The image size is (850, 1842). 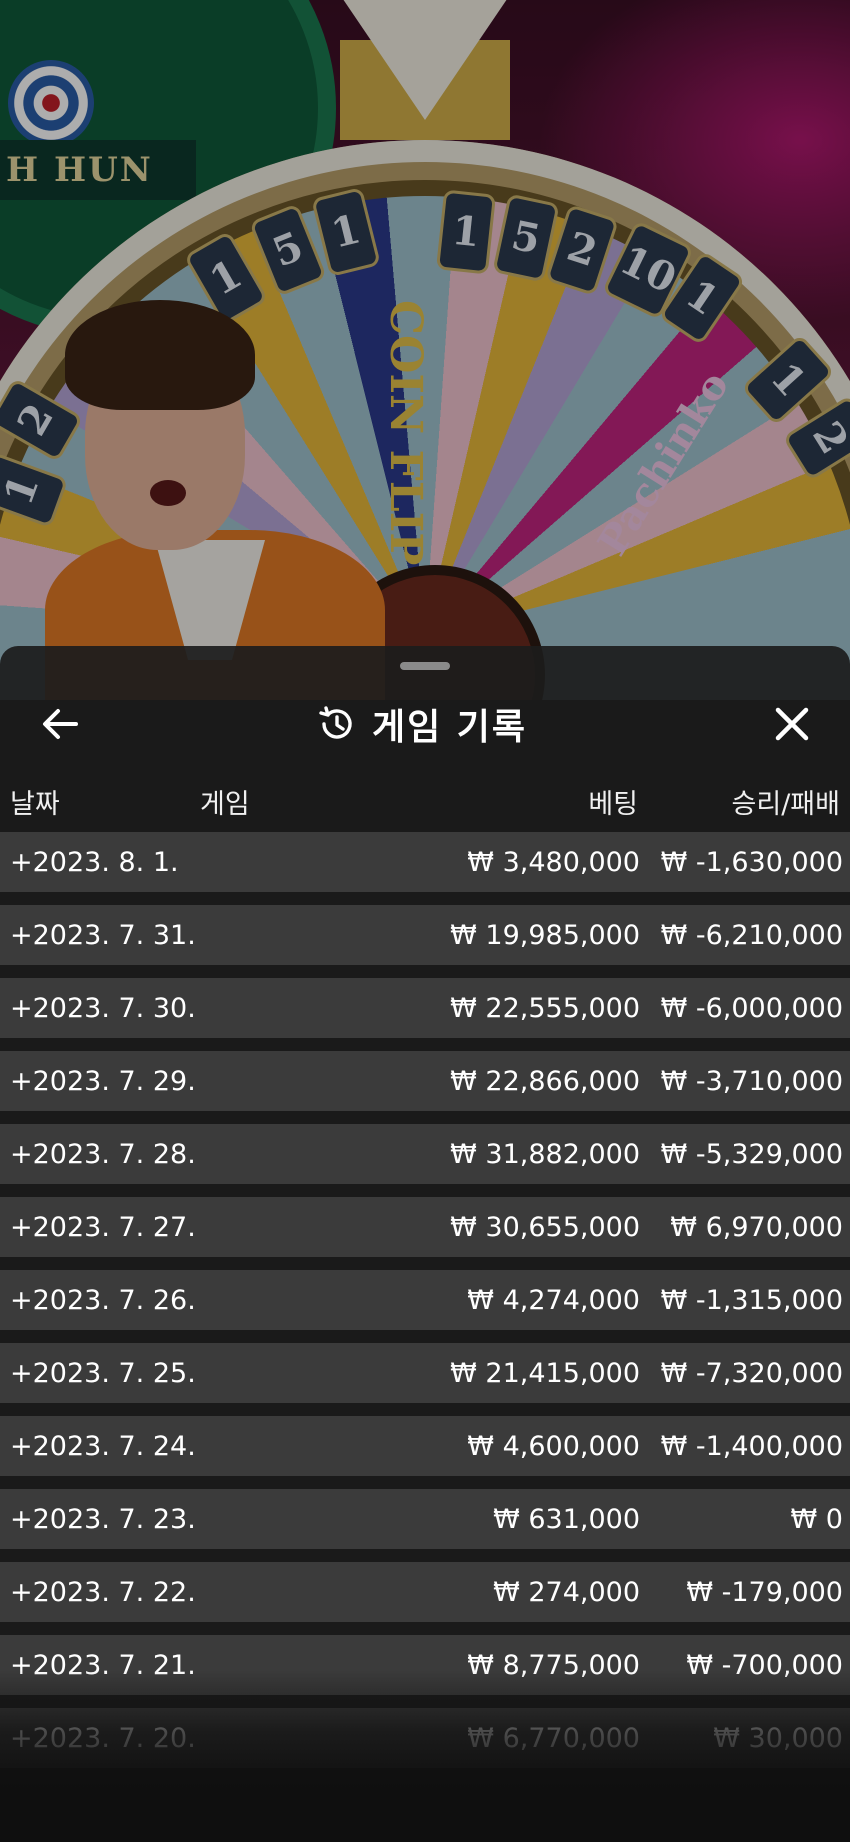 What do you see at coordinates (103, 1081) in the screenshot?
I see `row-date: +2023. 7. 29.` at bounding box center [103, 1081].